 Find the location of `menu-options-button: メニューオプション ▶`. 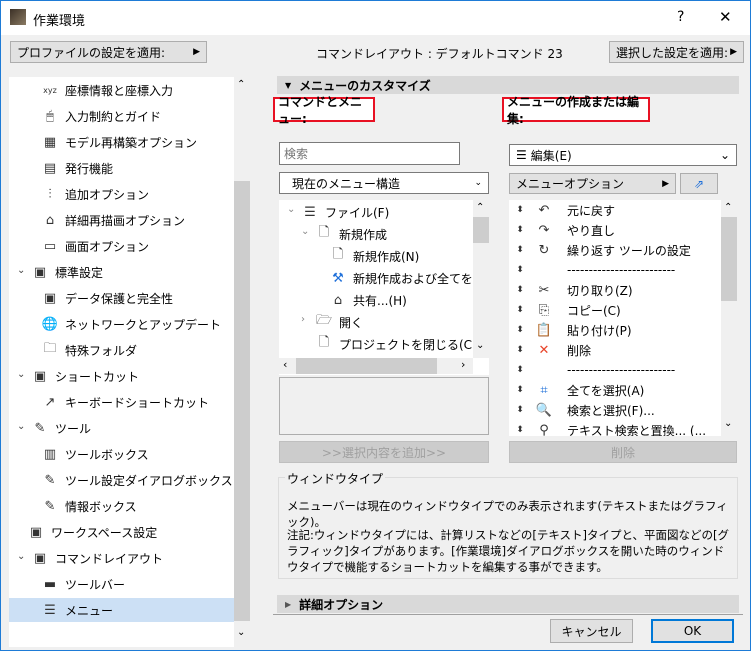

menu-options-button: メニューオプション ▶ is located at coordinates (592, 183).